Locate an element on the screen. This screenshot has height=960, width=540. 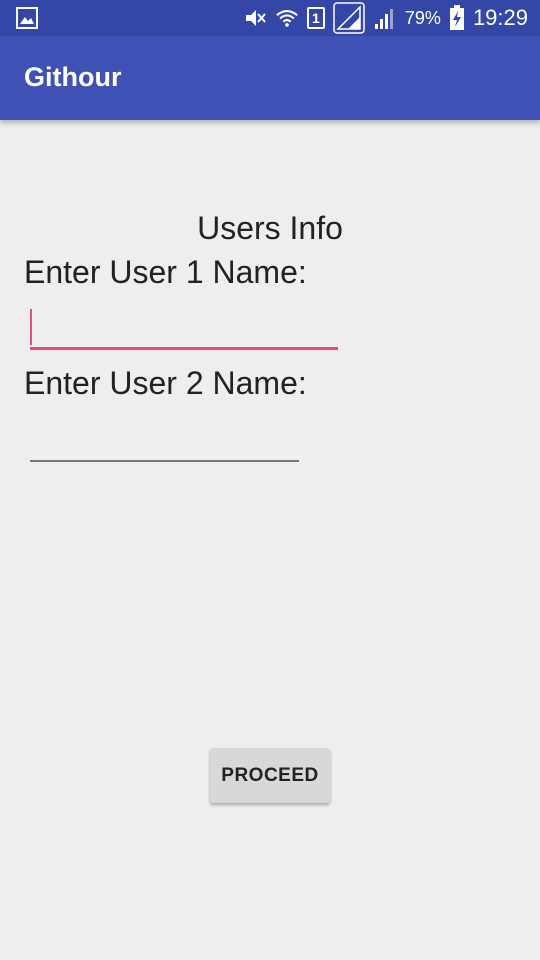
user1-name-input is located at coordinates (184, 329).